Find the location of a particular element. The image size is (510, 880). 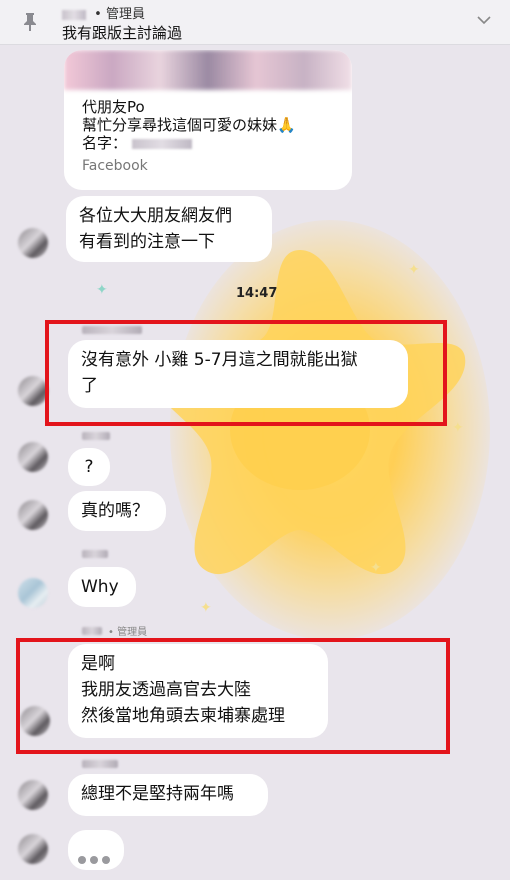

card-line: 幫忙分享尋找這個可愛の妹妹🙏 is located at coordinates (189, 125).